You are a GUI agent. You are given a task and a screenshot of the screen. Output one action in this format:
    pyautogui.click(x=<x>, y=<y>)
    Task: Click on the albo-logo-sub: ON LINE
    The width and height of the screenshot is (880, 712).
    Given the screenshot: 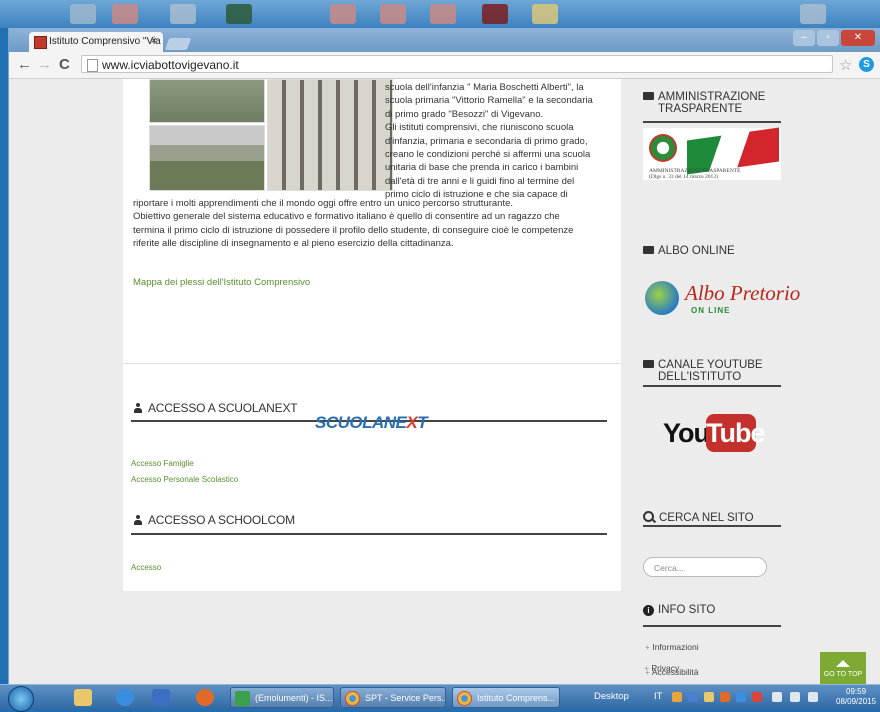 What is the action you would take?
    pyautogui.click(x=711, y=310)
    